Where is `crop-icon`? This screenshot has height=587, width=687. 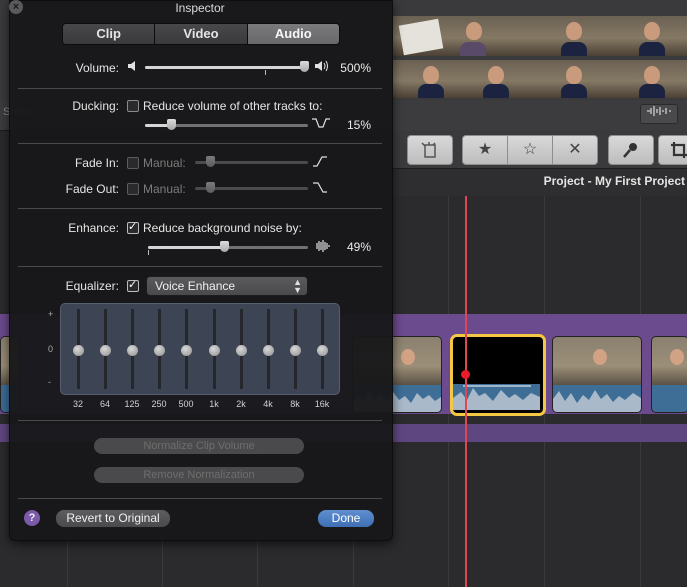 crop-icon is located at coordinates (679, 150).